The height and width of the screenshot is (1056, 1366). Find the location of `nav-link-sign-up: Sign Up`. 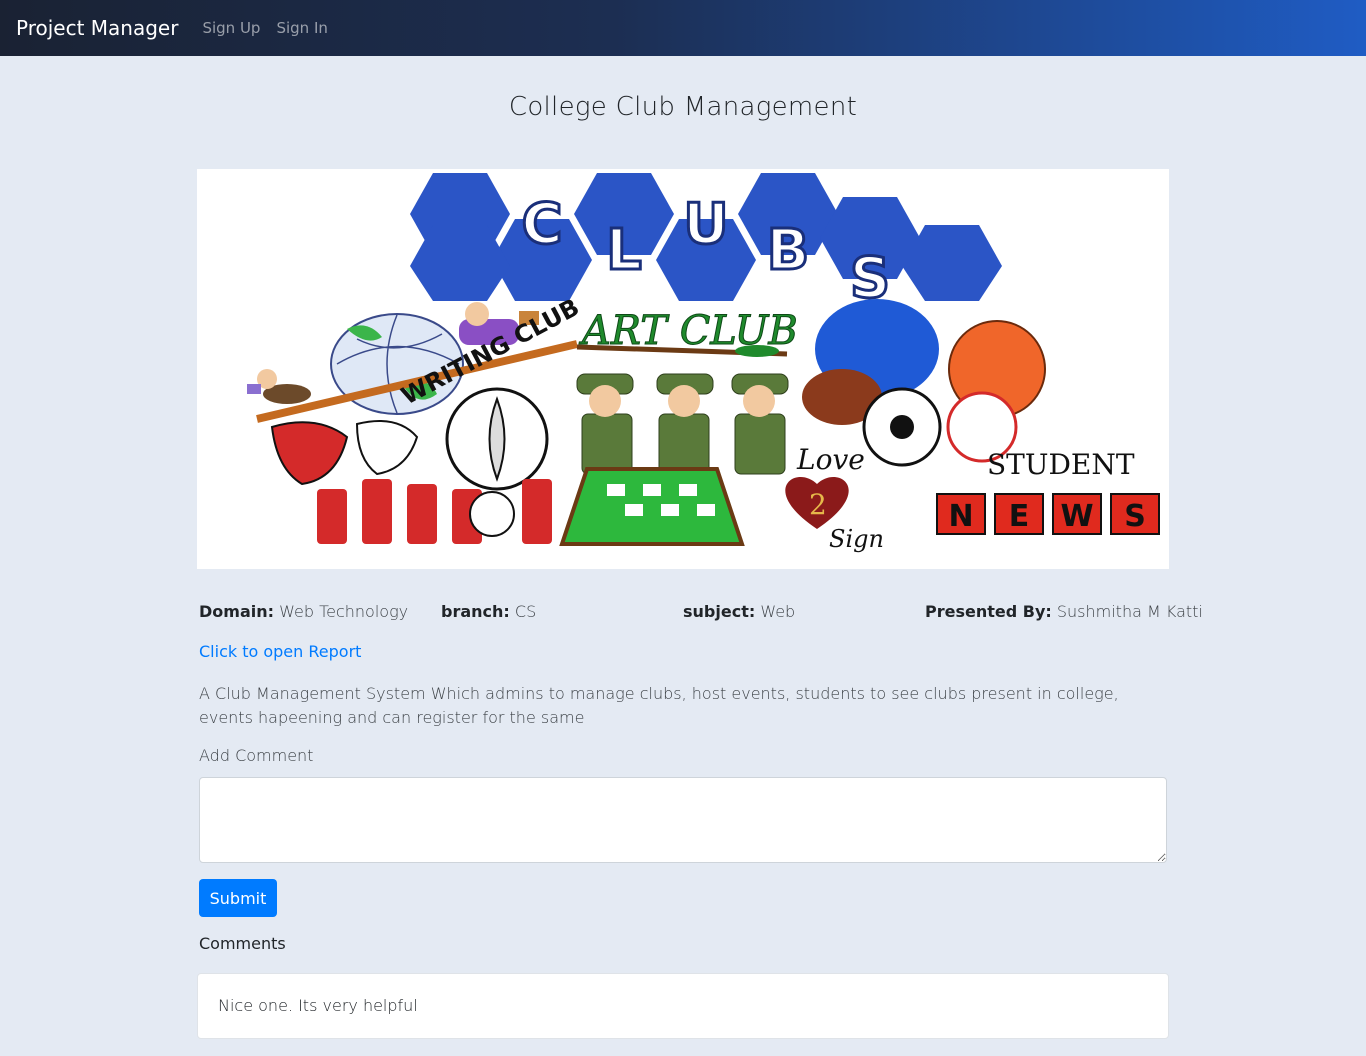

nav-link-sign-up: Sign Up is located at coordinates (231, 28).